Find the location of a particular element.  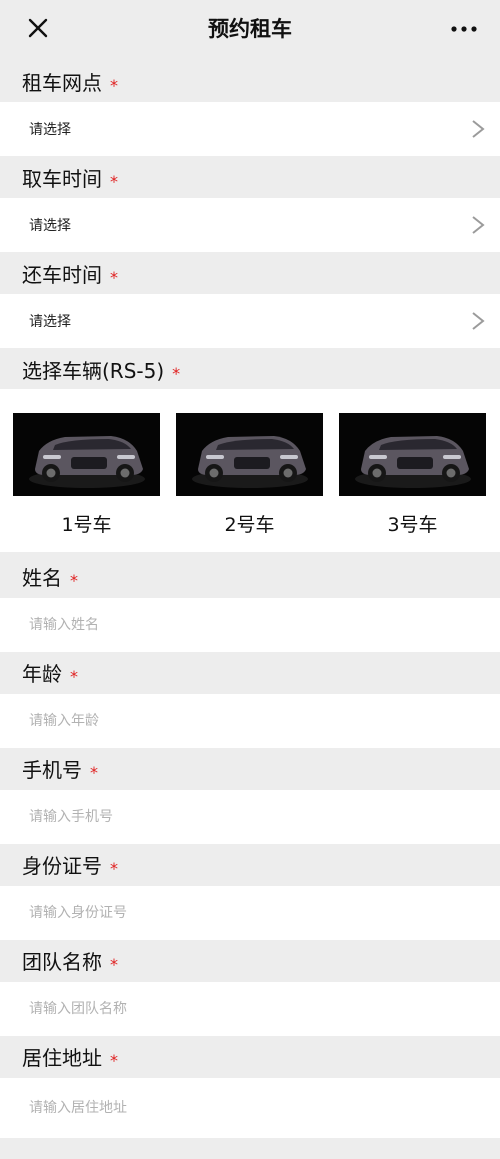

address-field-row is located at coordinates (250, 1108).